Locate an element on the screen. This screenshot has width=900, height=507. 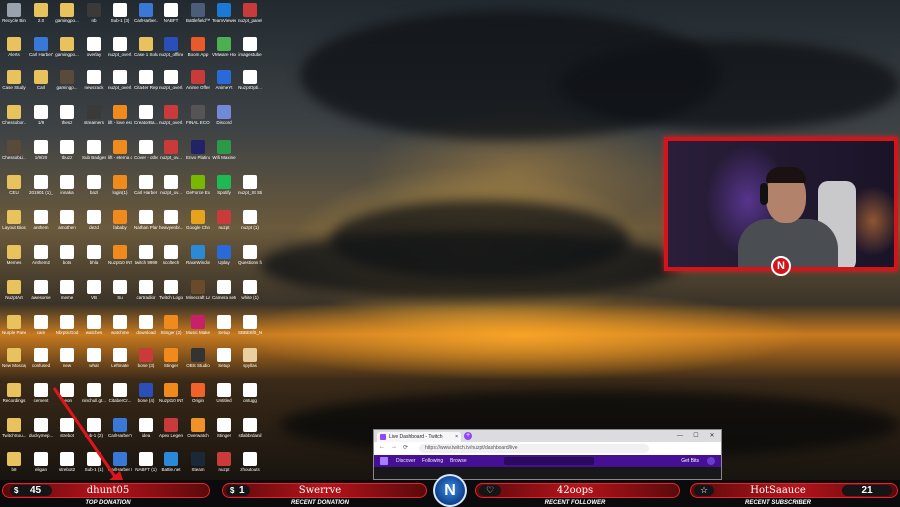
desktop-shortcut: anthem is located at coordinates (41, 220).